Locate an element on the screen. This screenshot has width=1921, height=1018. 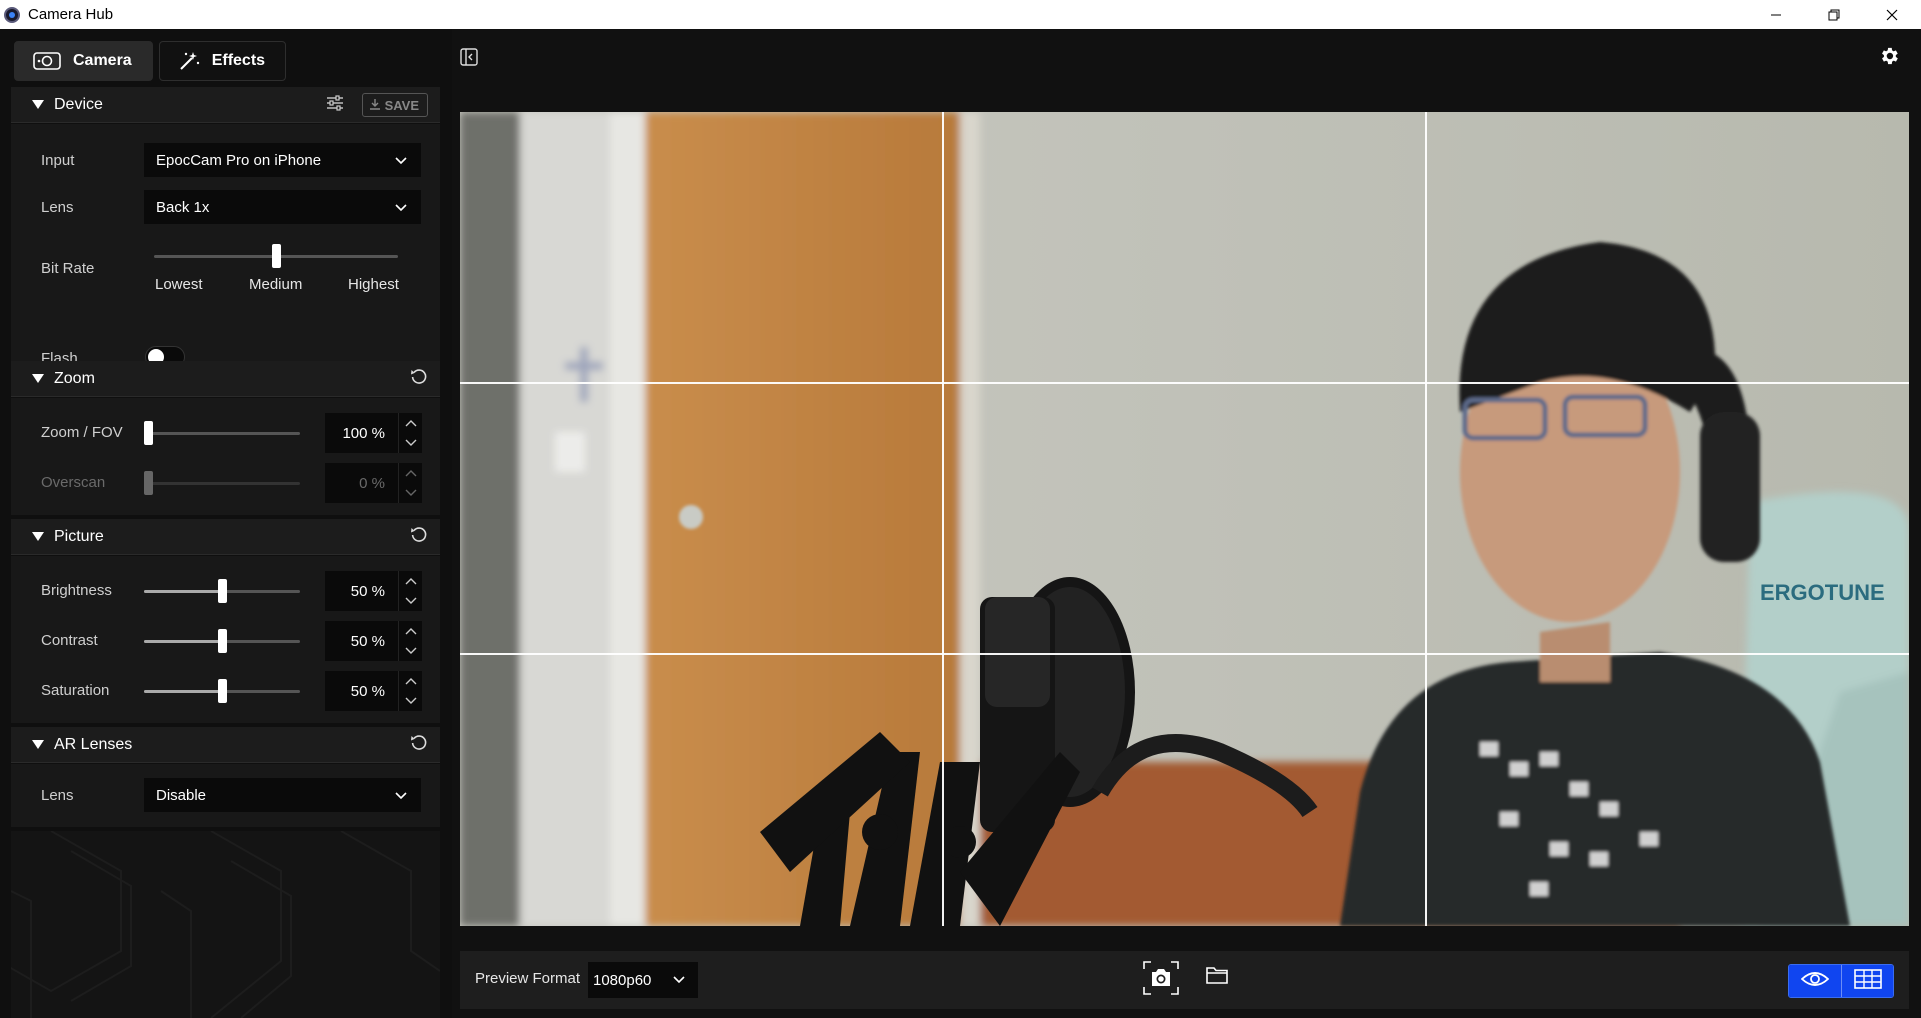
settings-button is located at coordinates (1889, 58).